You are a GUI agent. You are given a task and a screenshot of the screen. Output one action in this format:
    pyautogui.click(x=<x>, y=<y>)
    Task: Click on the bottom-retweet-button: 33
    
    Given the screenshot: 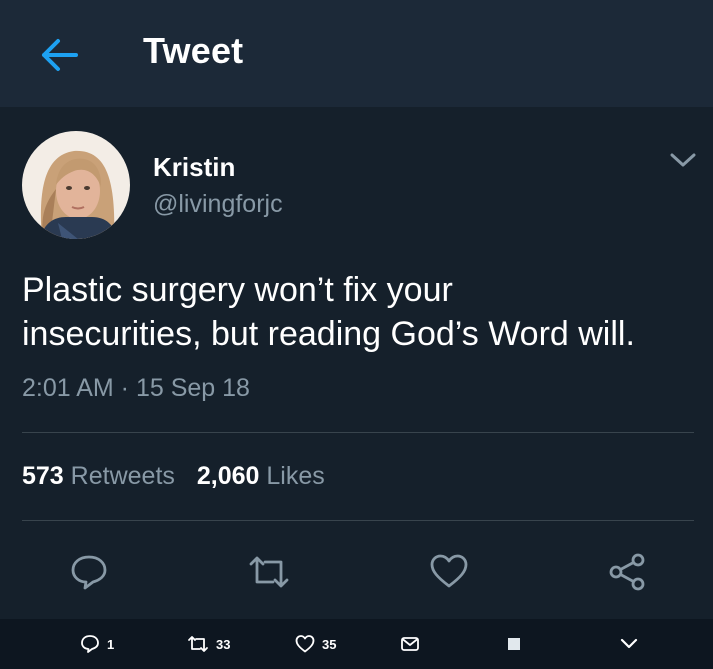 What is the action you would take?
    pyautogui.click(x=208, y=644)
    